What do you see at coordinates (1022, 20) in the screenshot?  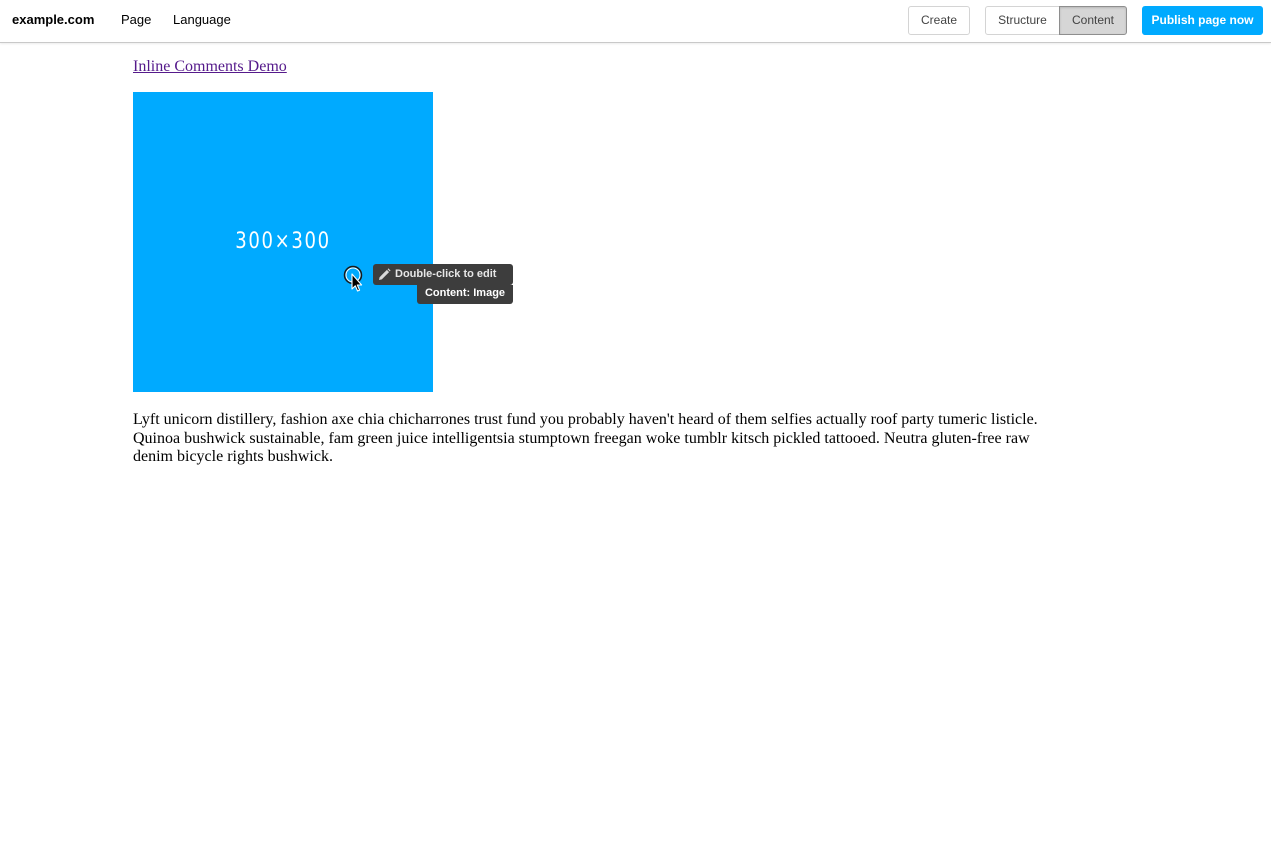 I see `structure-mode-button: Structure` at bounding box center [1022, 20].